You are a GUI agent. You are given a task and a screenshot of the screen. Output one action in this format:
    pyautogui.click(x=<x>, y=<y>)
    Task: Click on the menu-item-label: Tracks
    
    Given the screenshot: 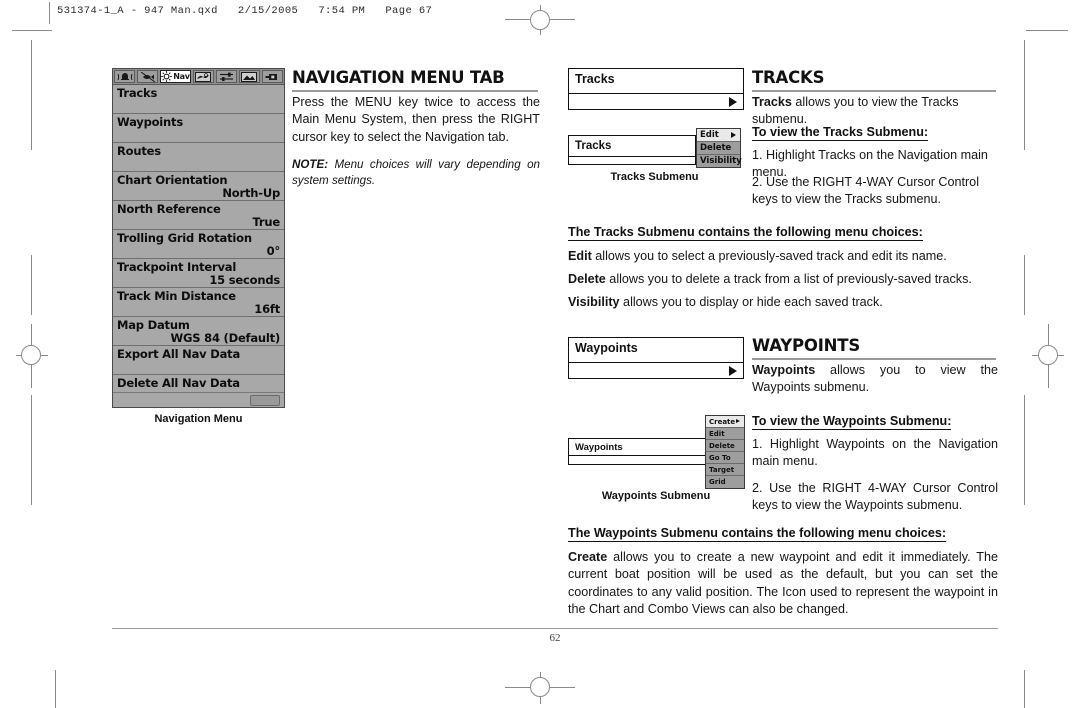 What is the action you would take?
    pyautogui.click(x=137, y=93)
    